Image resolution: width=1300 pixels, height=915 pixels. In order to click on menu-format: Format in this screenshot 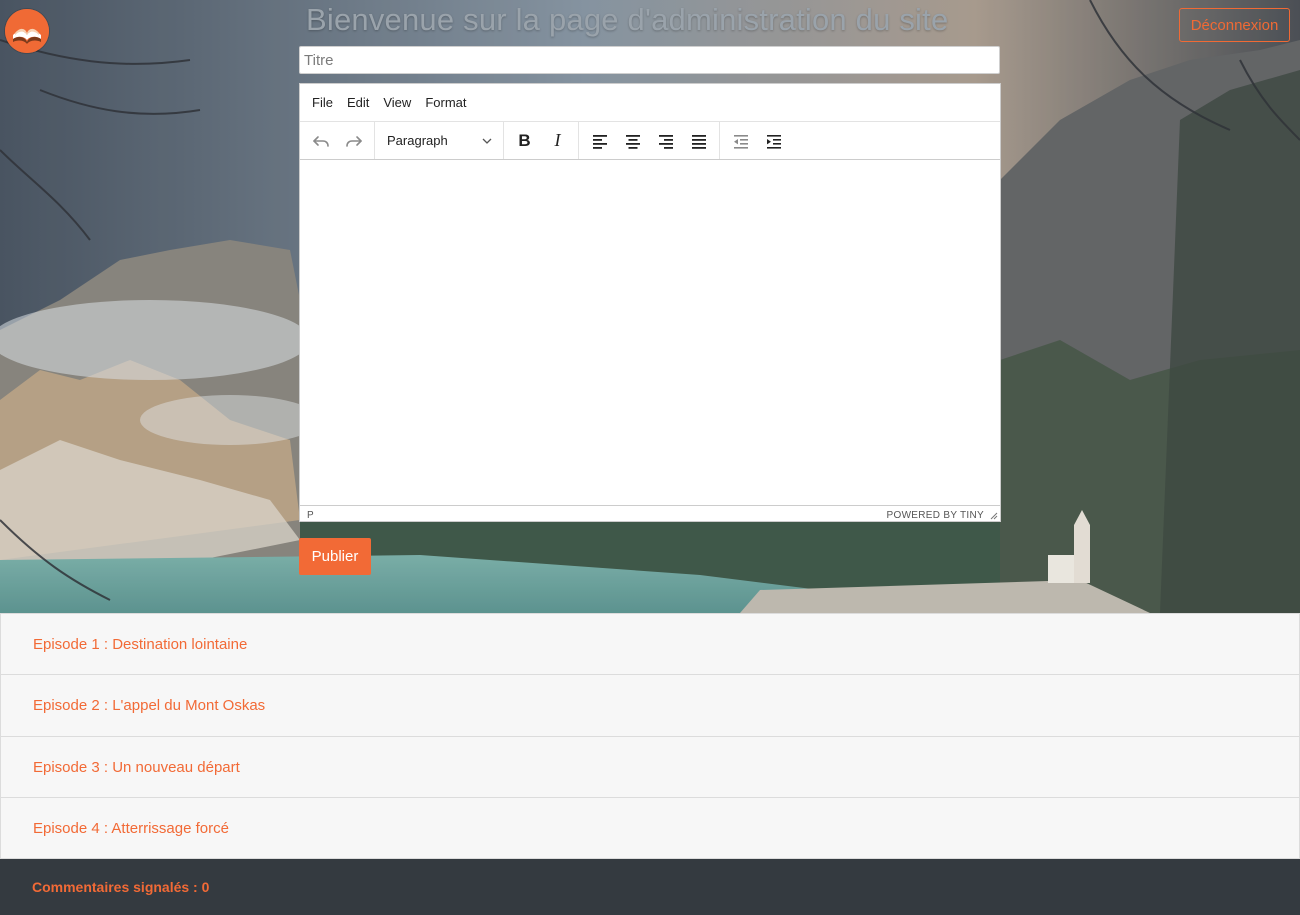, I will do `click(445, 102)`.